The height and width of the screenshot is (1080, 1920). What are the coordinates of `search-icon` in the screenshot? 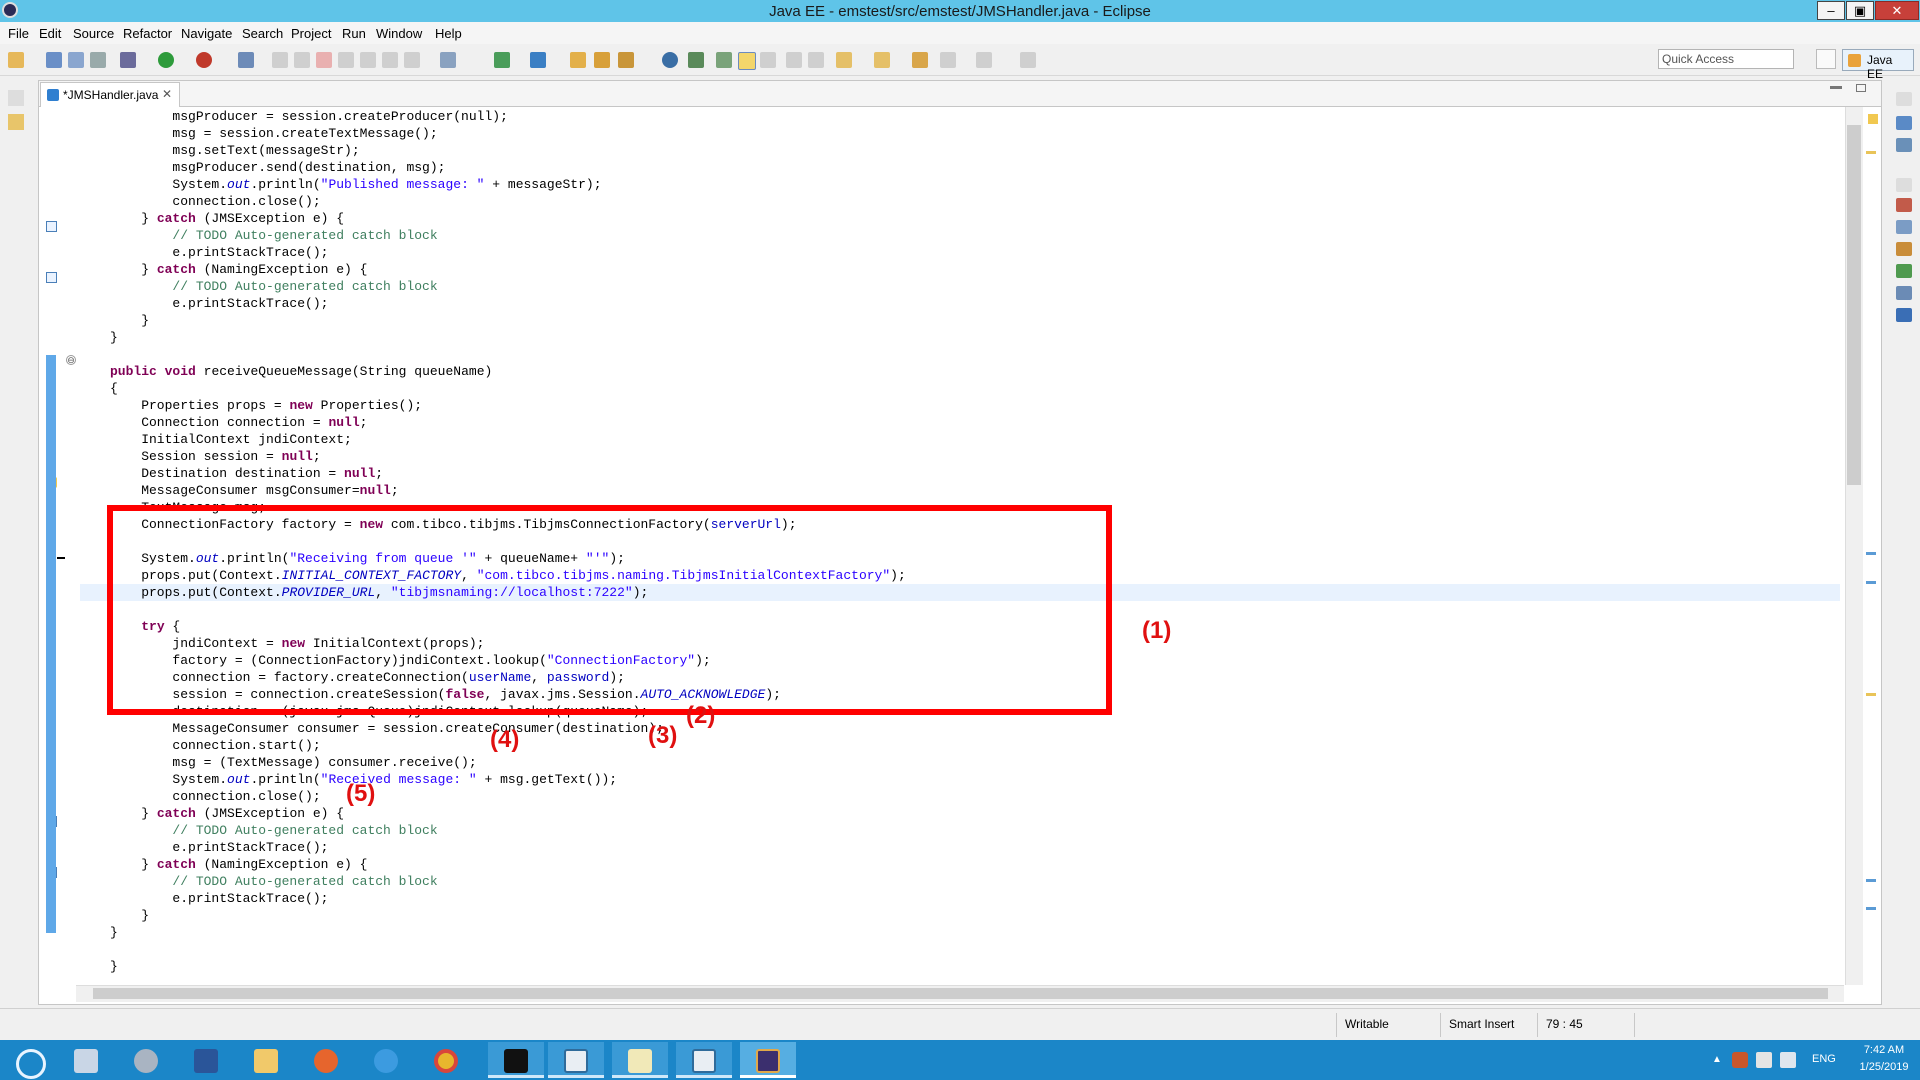 It's located at (626, 60).